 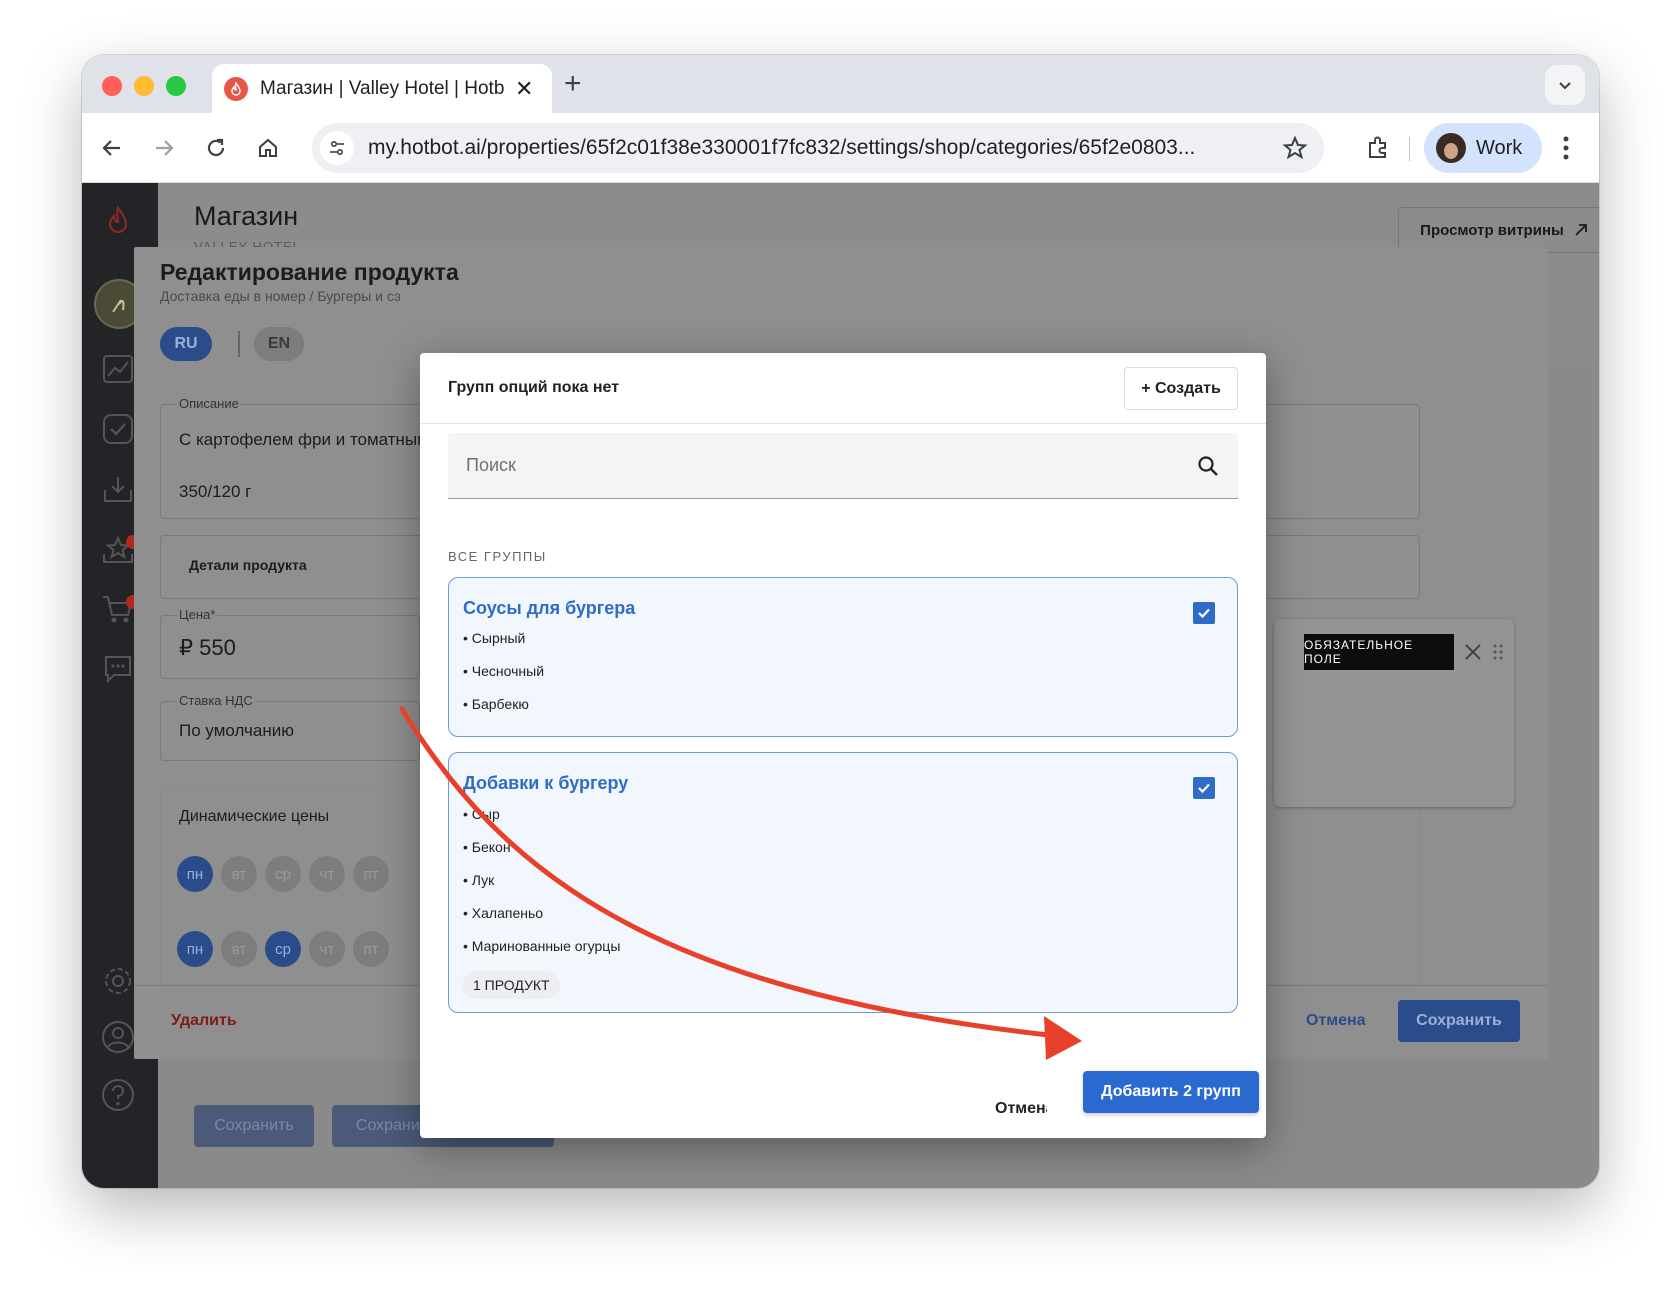 What do you see at coordinates (1181, 388) in the screenshot?
I see `create-group-button: + Создать` at bounding box center [1181, 388].